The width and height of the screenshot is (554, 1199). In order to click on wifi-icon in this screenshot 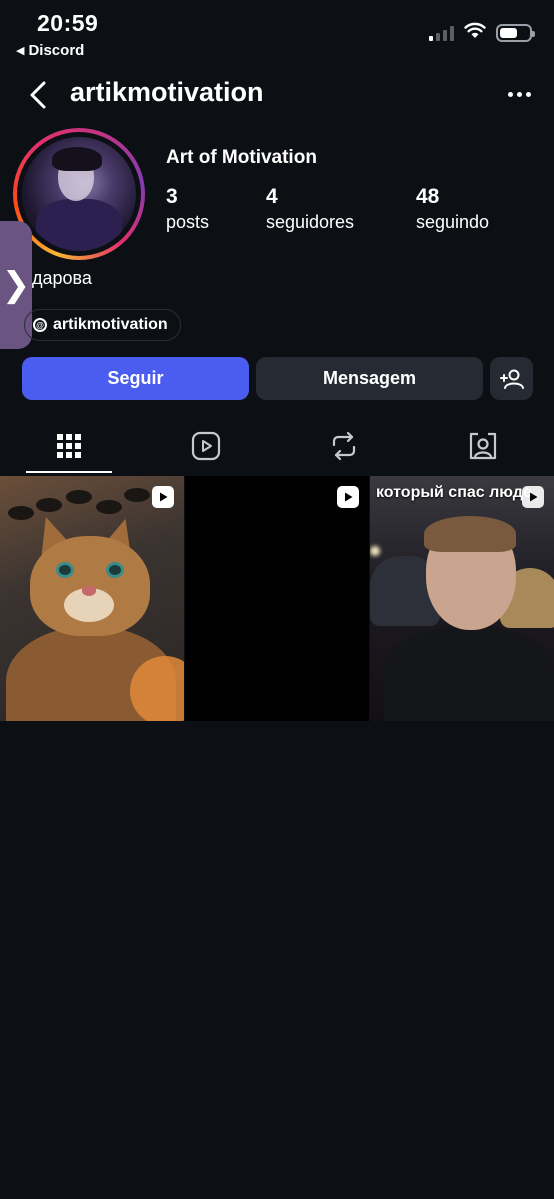, I will do `click(475, 33)`.